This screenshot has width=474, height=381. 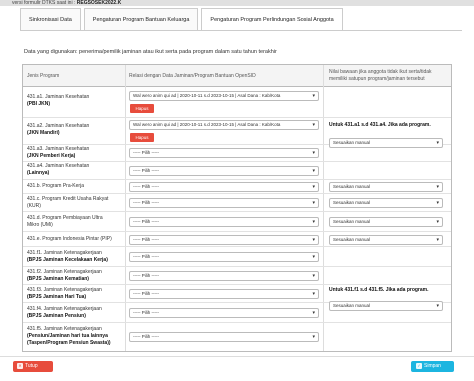 I want to click on row-code: 431.a3. Jaminan Kesehatan, so click(x=58, y=149).